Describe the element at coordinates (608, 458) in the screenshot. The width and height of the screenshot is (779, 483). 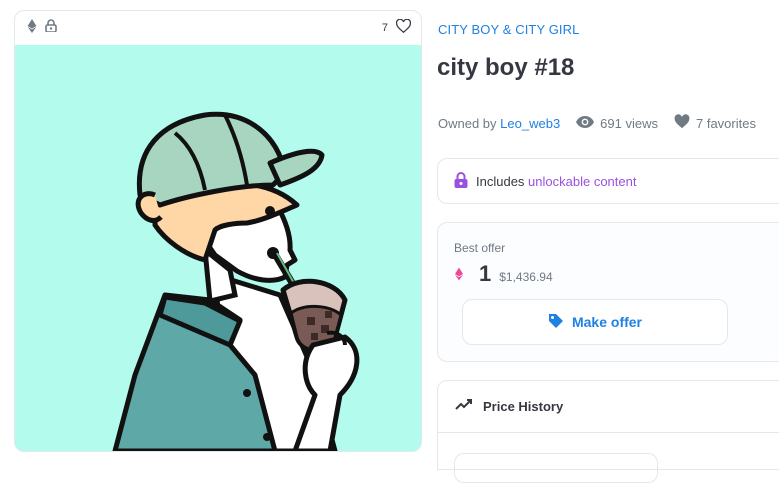
I see `price-history-body` at that location.